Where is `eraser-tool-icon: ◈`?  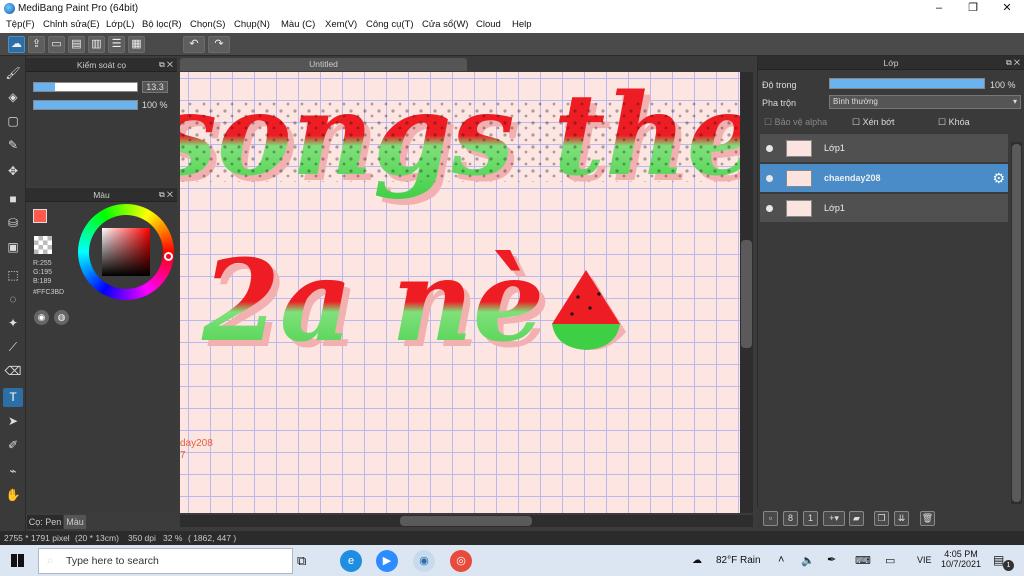
eraser-tool-icon: ◈ is located at coordinates (13, 97).